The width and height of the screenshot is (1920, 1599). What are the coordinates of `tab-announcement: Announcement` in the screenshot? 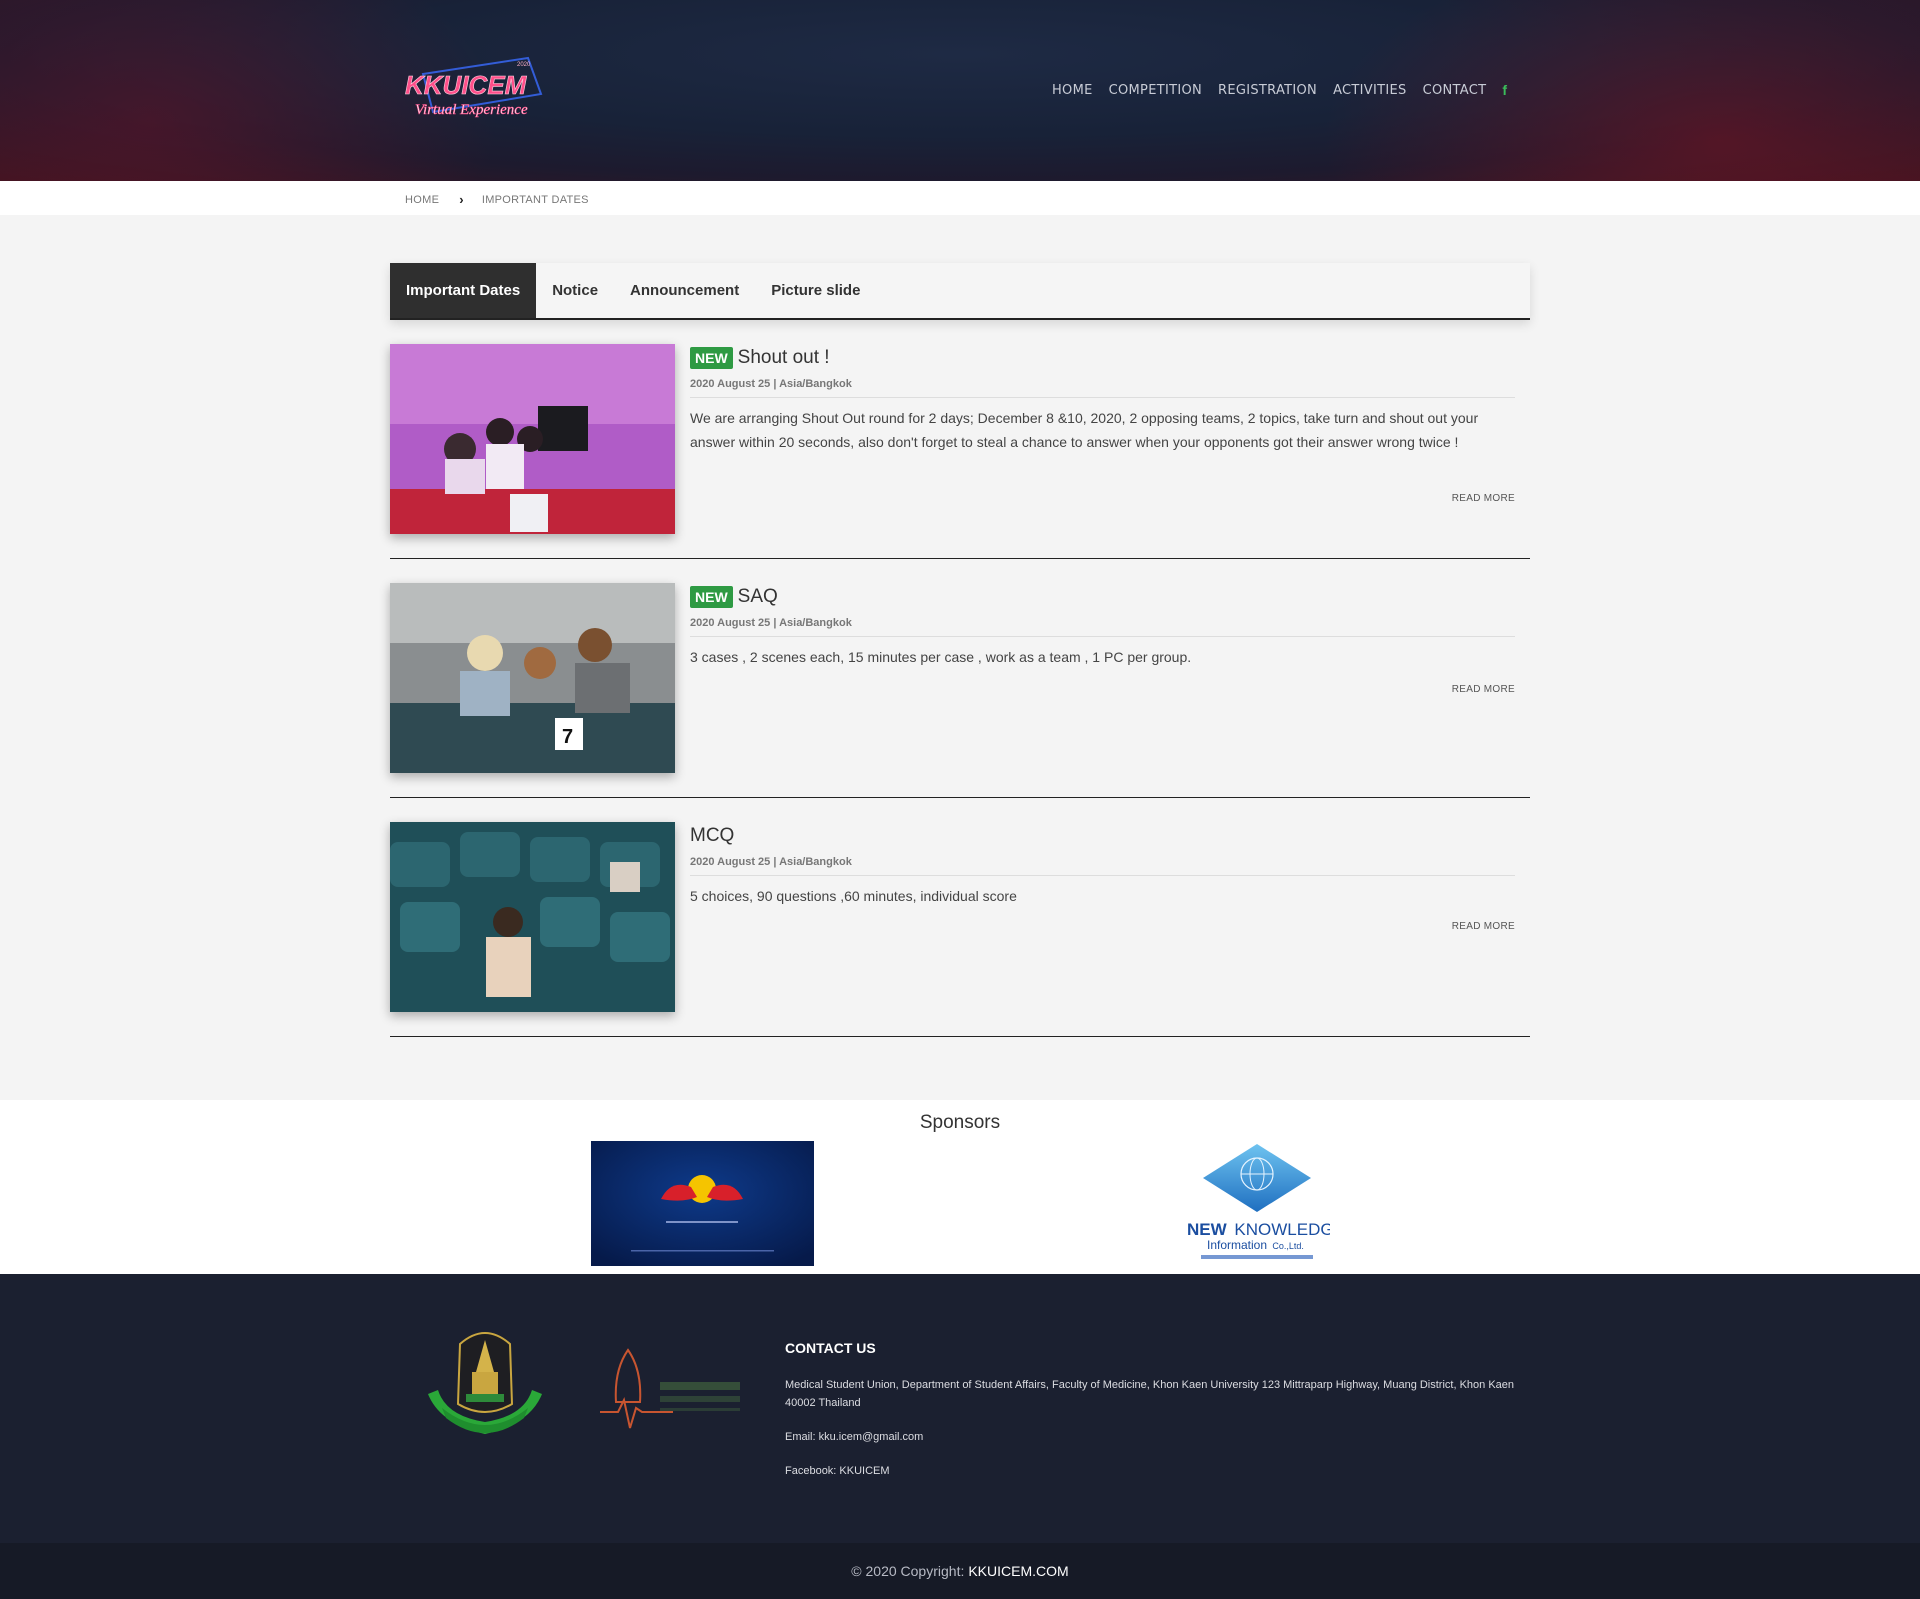 It's located at (684, 290).